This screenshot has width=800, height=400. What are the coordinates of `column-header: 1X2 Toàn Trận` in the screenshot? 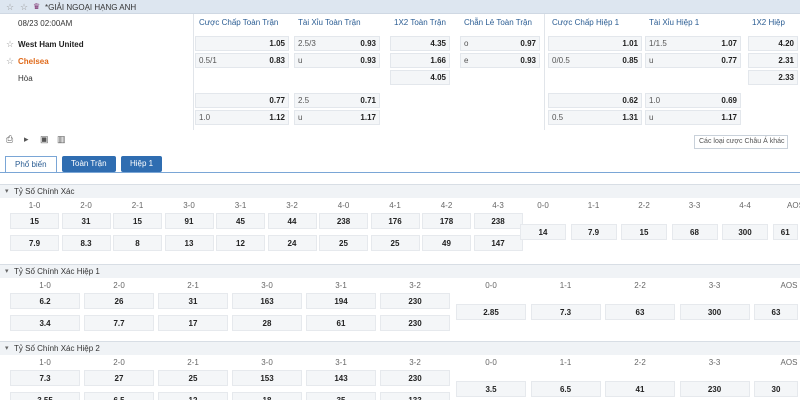 It's located at (420, 22).